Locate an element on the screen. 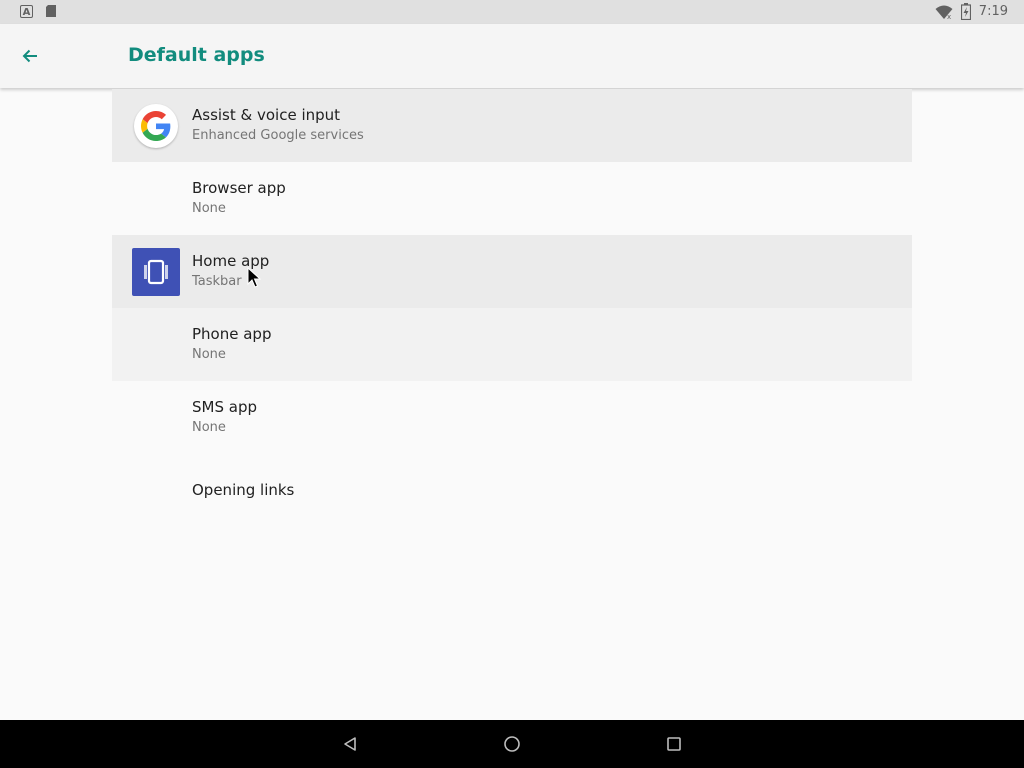 The width and height of the screenshot is (1024, 768). nav-home-button is located at coordinates (512, 744).